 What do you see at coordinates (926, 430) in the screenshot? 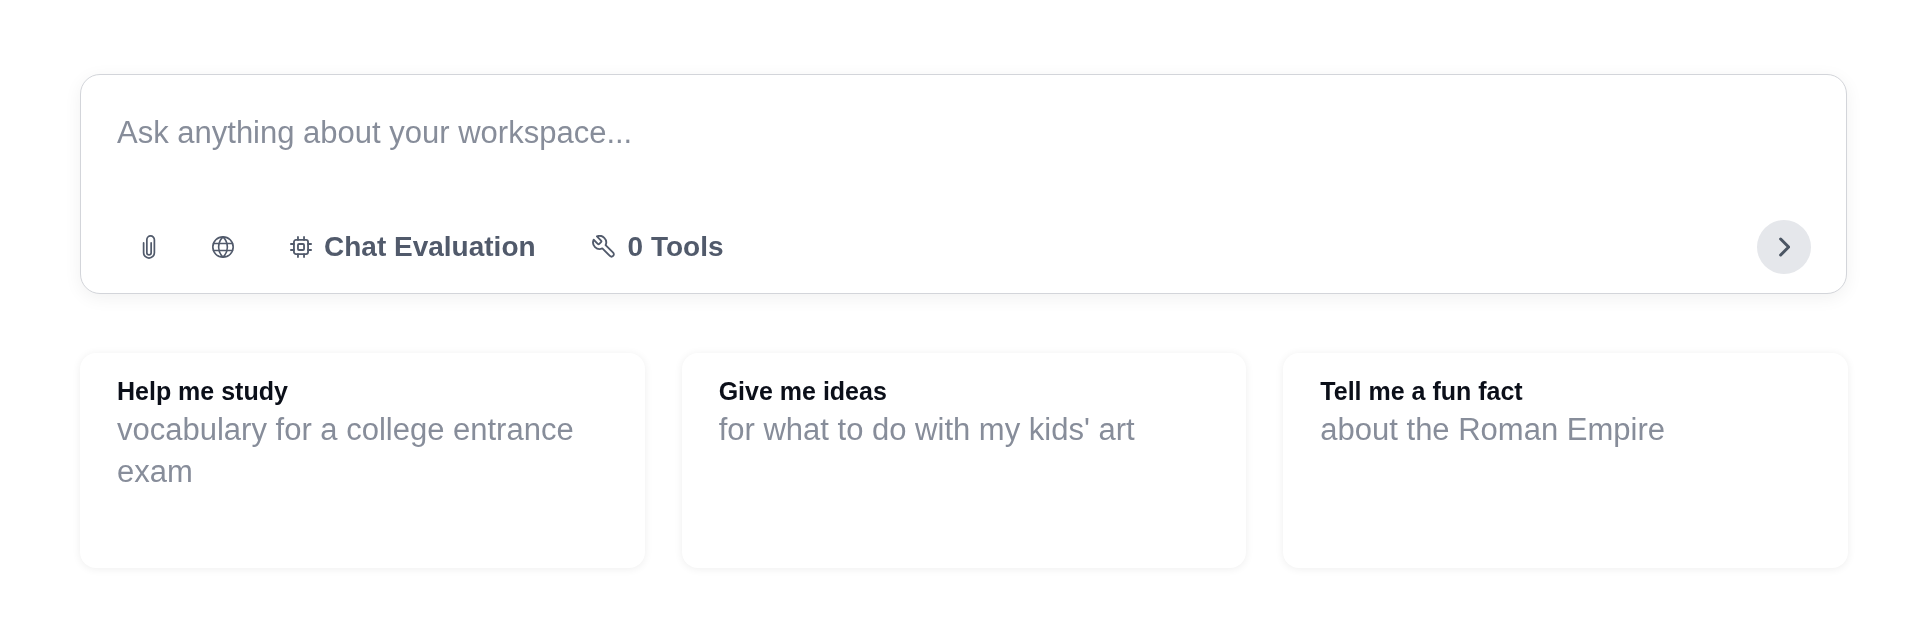
I see `suggestion-subtitle: for what to do with my kids' art` at bounding box center [926, 430].